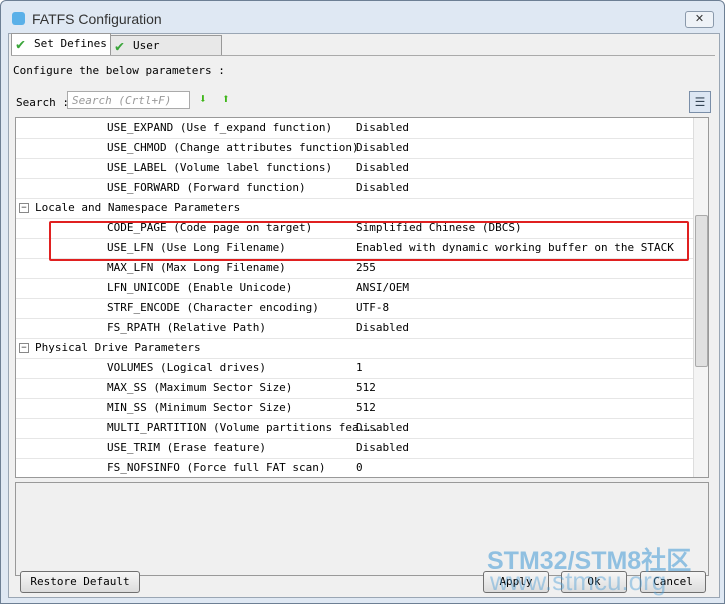 Image resolution: width=725 pixels, height=604 pixels. I want to click on description-panel, so click(362, 529).